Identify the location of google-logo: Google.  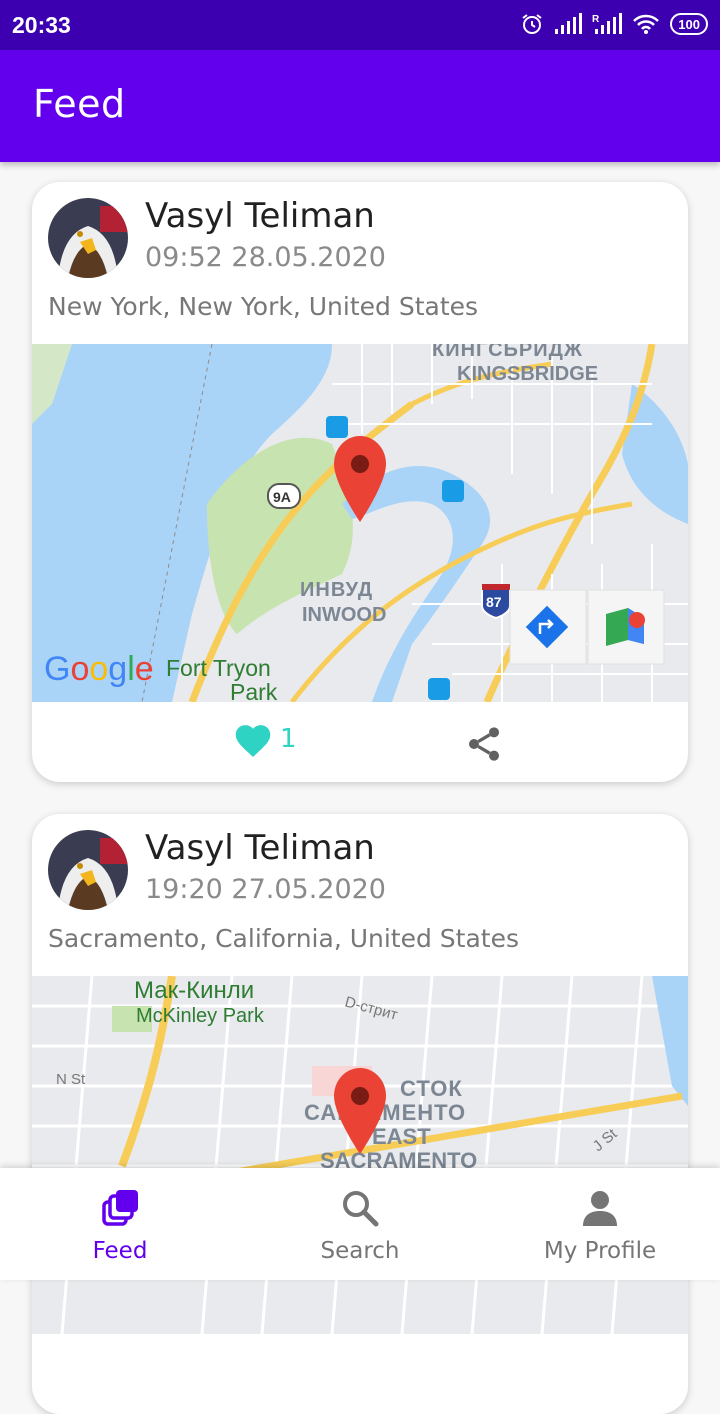
(99, 669).